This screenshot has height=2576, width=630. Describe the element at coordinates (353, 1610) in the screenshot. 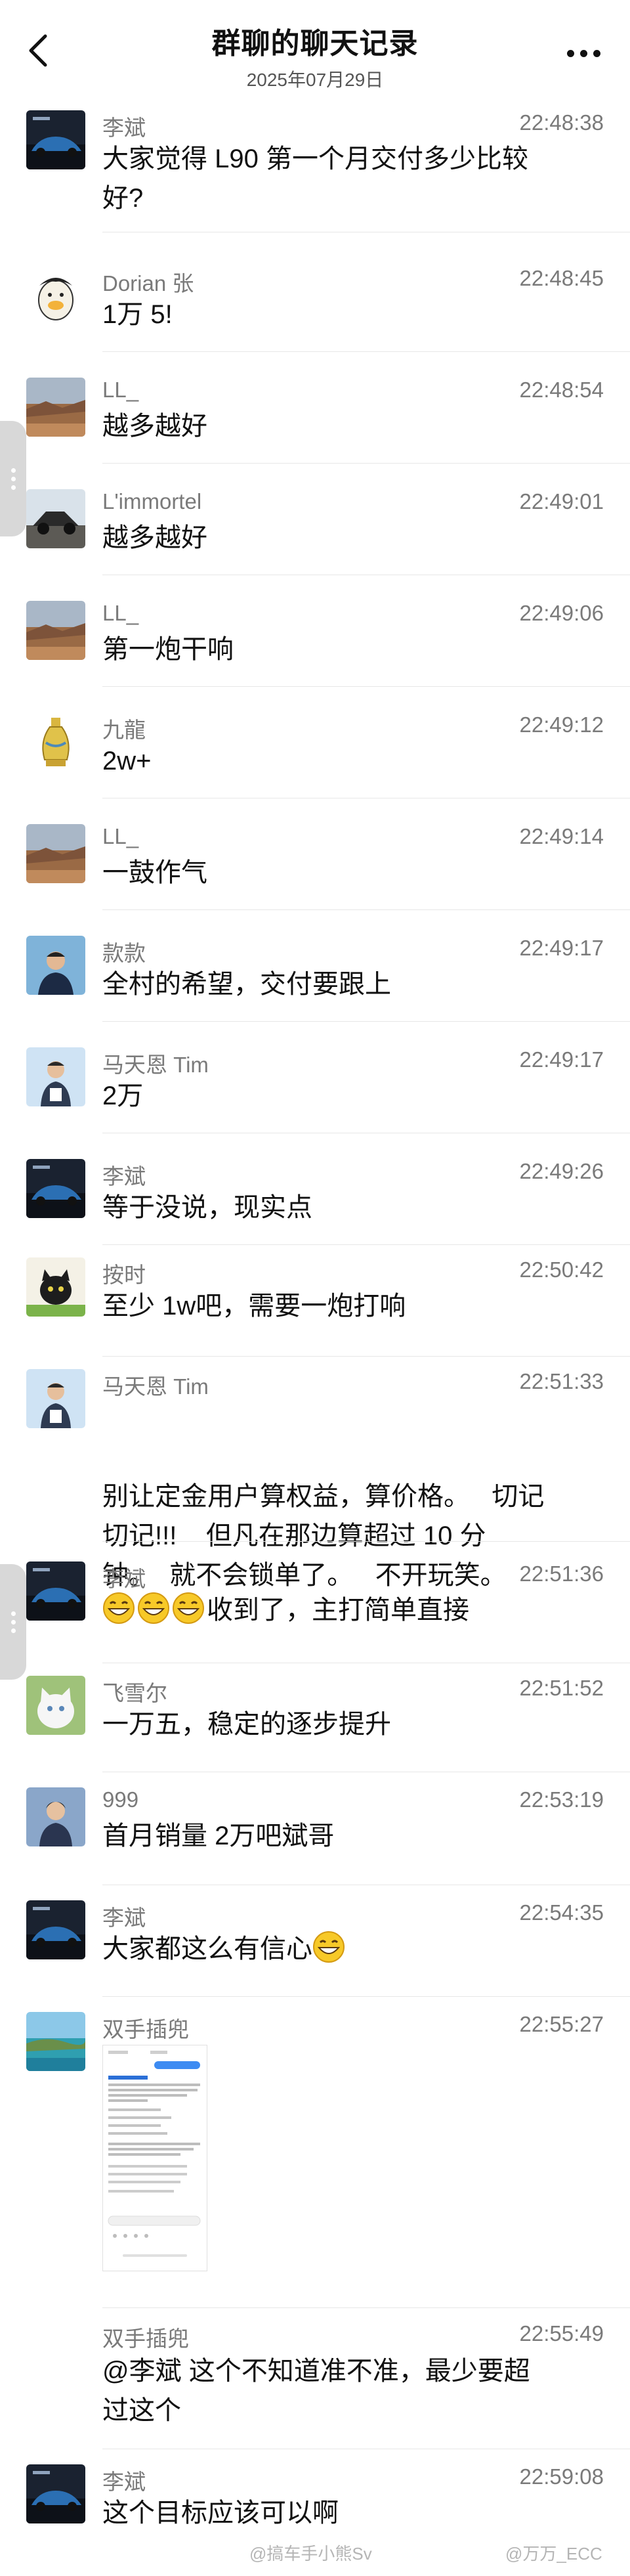

I see `message-text: 收到了，主打简单直接` at that location.